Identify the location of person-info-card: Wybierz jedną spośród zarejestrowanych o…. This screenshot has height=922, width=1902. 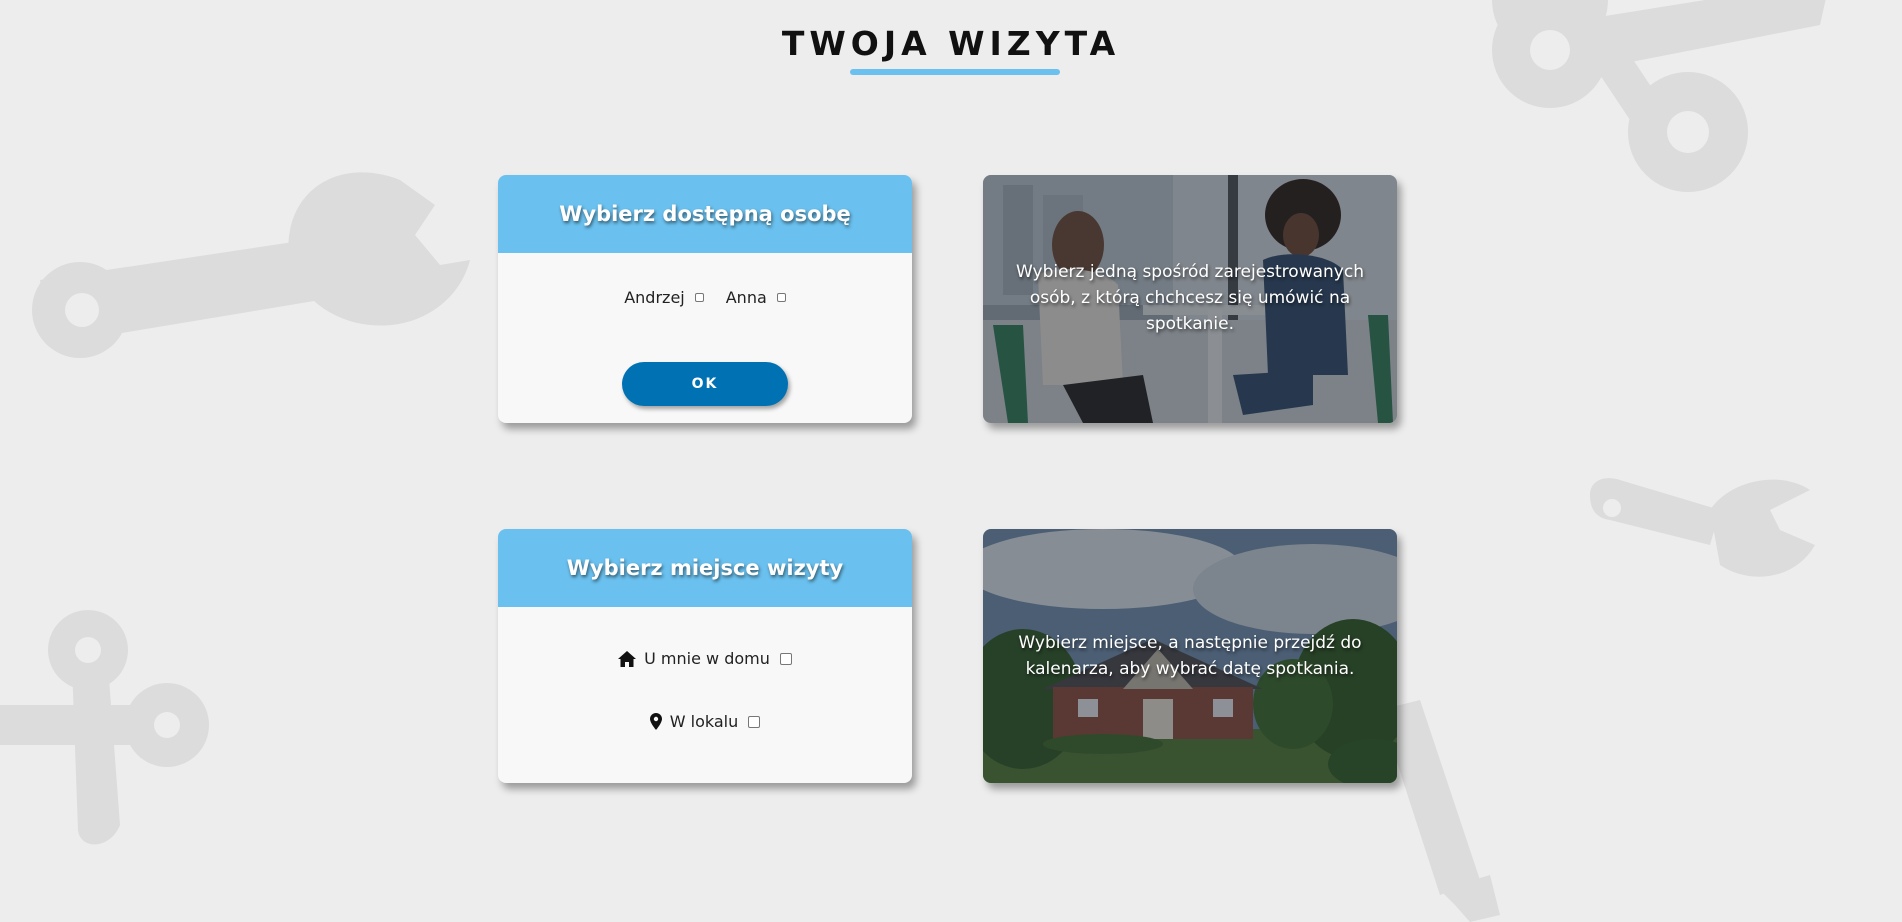
(1190, 299).